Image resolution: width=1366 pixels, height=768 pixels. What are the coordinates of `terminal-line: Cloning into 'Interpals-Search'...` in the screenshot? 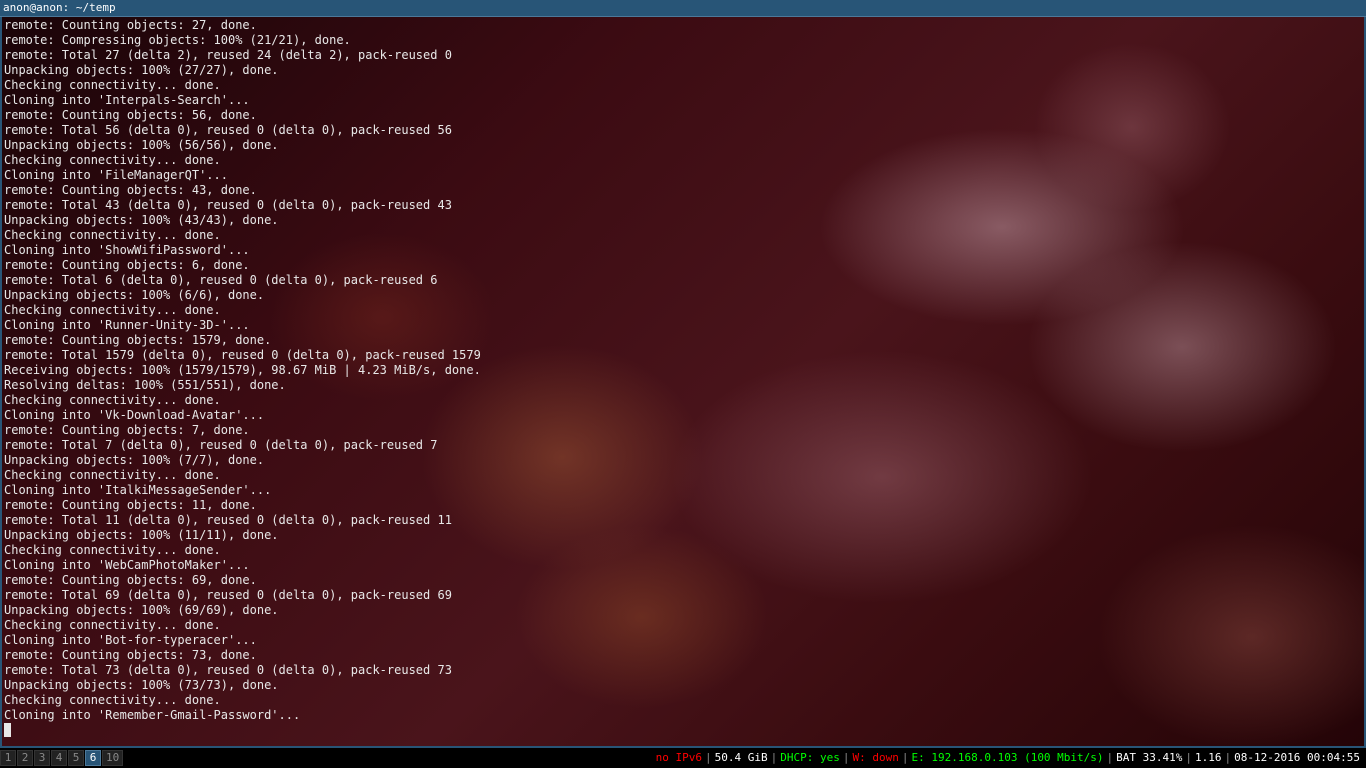 It's located at (127, 100).